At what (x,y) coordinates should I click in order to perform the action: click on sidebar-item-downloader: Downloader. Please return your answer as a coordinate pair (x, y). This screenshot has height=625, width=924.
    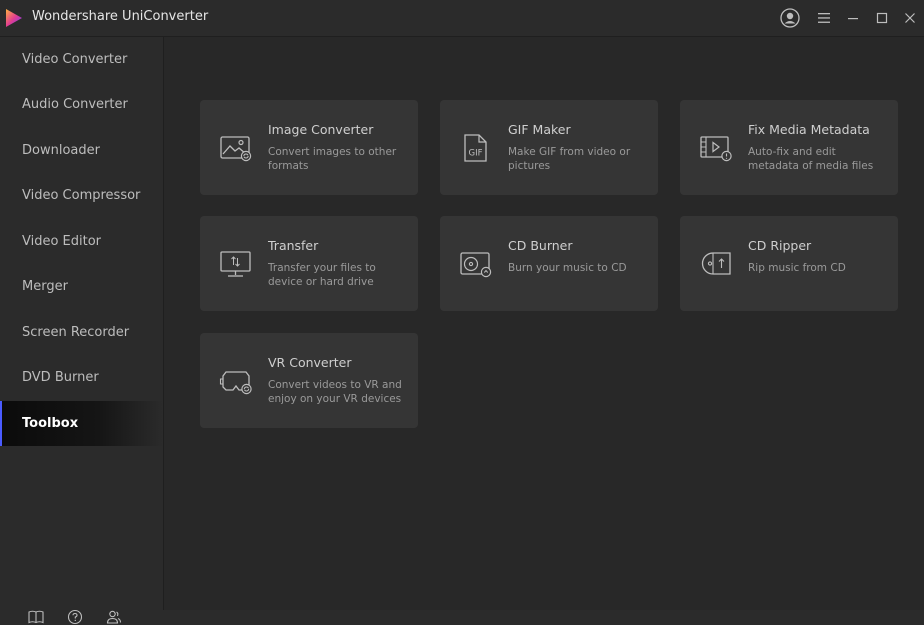
    Looking at the image, I should click on (81, 150).